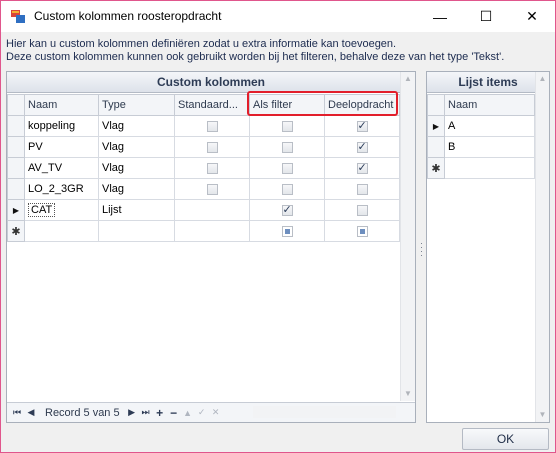 The image size is (556, 453). Describe the element at coordinates (188, 413) in the screenshot. I see `edit-record-icon: ▲` at that location.